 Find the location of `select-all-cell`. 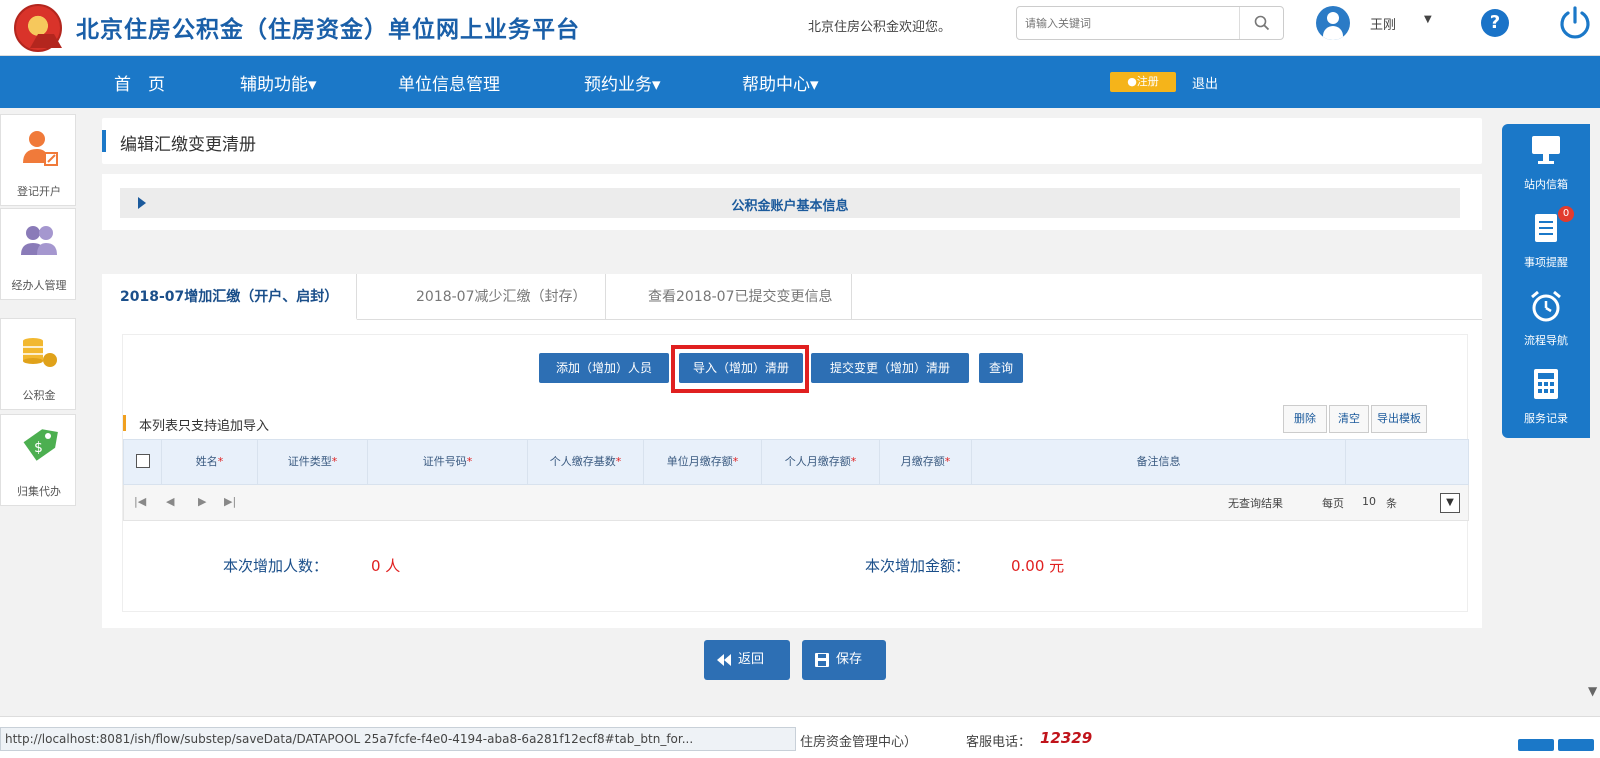

select-all-cell is located at coordinates (143, 462).